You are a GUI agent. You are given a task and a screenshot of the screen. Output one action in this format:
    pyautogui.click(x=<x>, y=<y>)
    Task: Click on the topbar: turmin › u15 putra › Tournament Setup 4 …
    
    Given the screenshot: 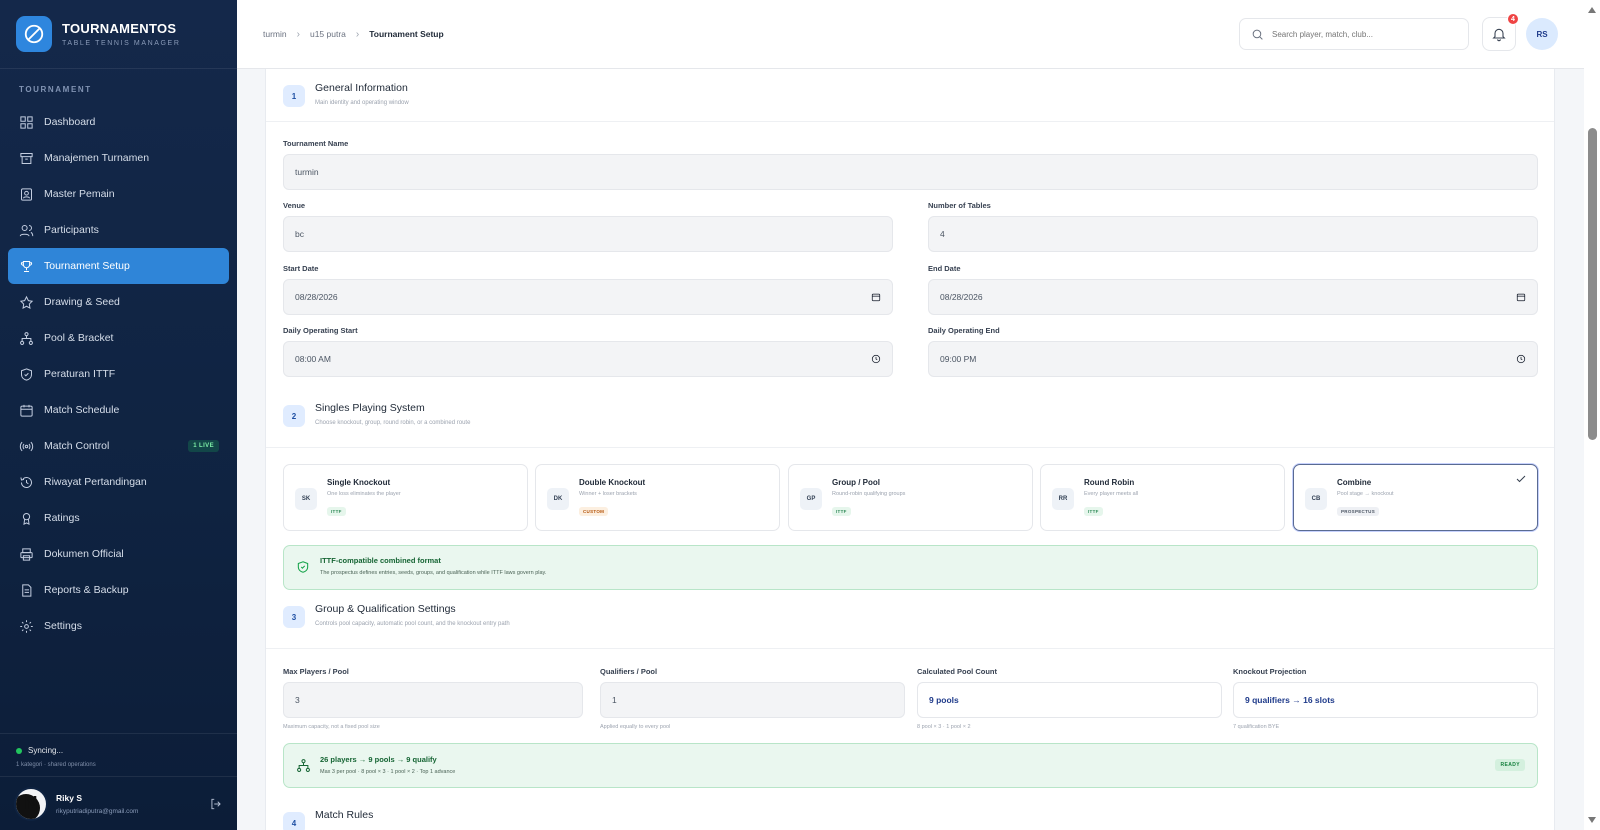 What is the action you would take?
    pyautogui.click(x=910, y=34)
    